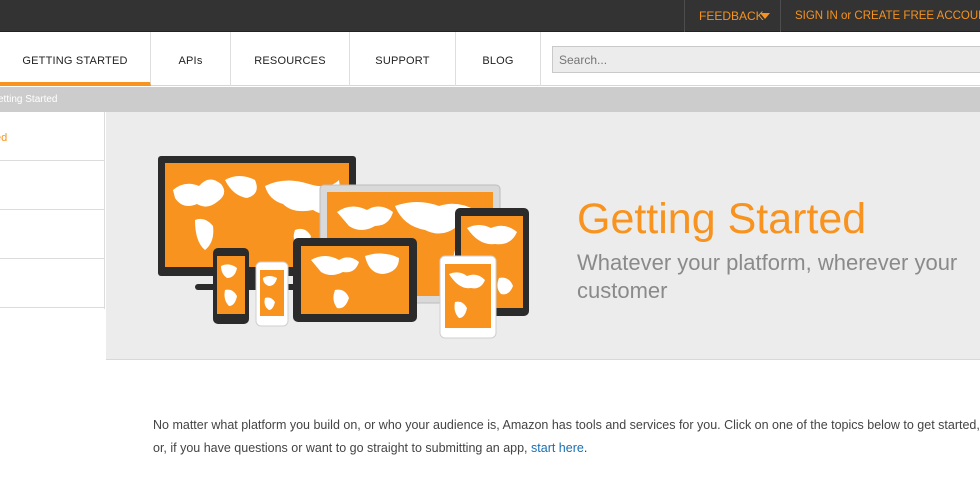 This screenshot has height=500, width=980. What do you see at coordinates (722, 219) in the screenshot?
I see `hero-title: Getting Started` at bounding box center [722, 219].